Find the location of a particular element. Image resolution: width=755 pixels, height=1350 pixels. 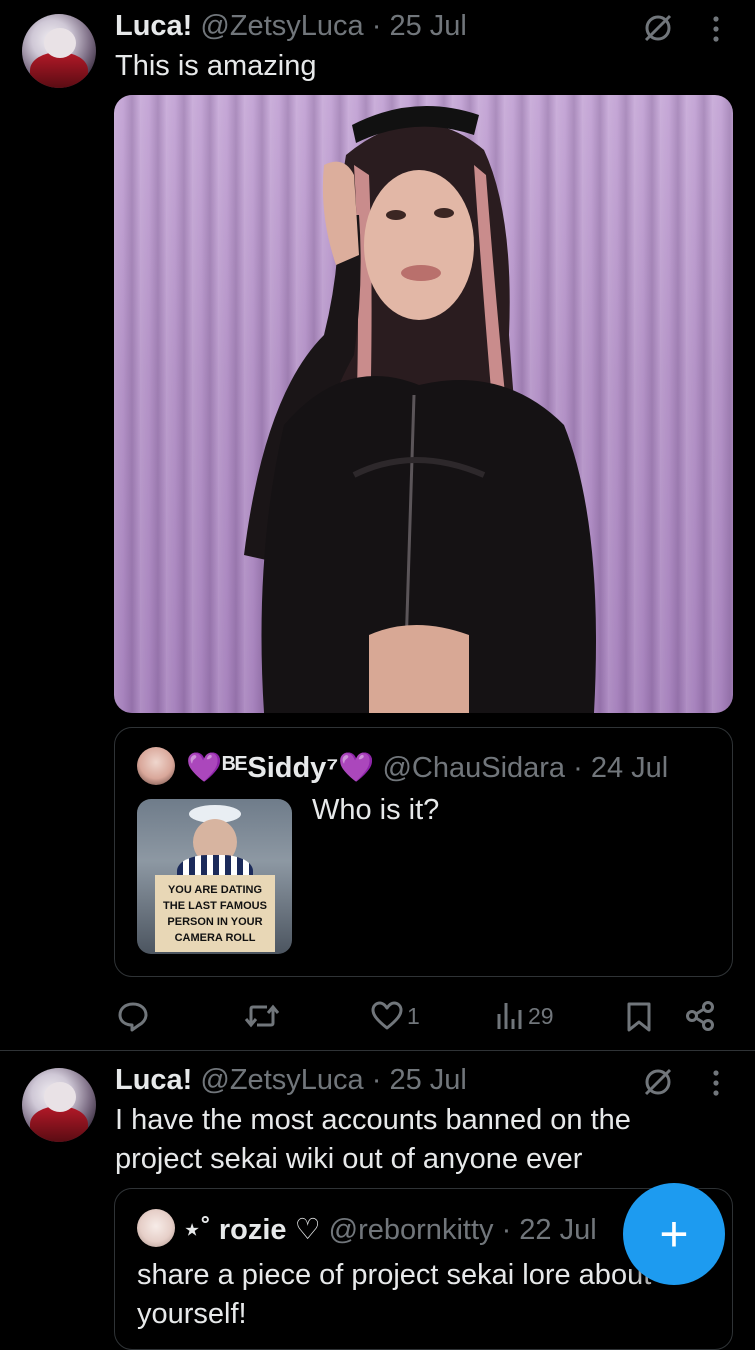

tweet-text-line: I have the most accounts banned on the is located at coordinates (373, 1120).